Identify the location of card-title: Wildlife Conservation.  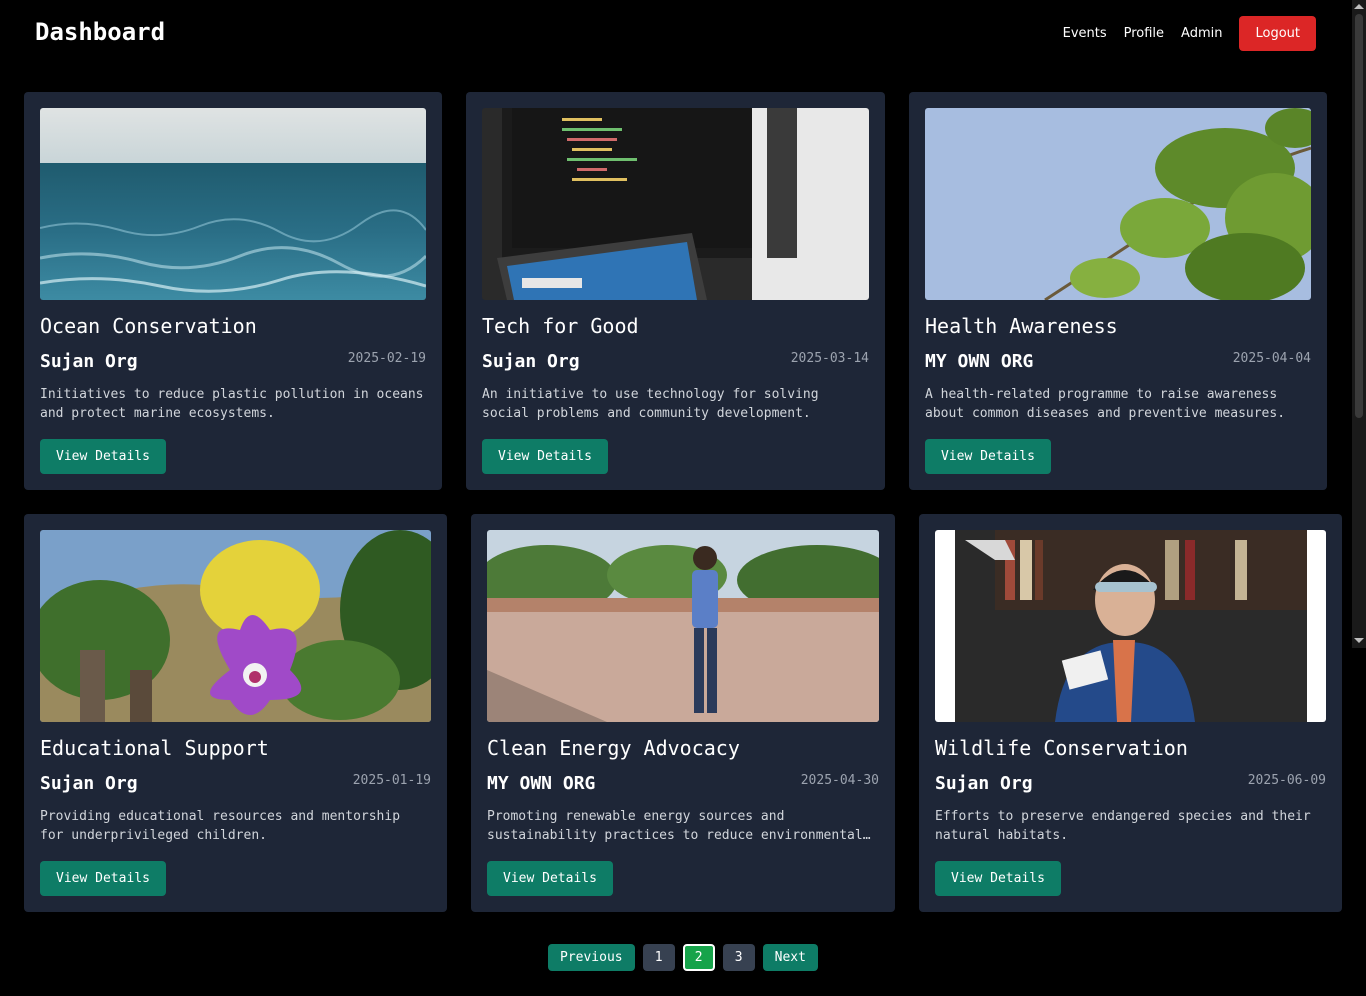
(1061, 748).